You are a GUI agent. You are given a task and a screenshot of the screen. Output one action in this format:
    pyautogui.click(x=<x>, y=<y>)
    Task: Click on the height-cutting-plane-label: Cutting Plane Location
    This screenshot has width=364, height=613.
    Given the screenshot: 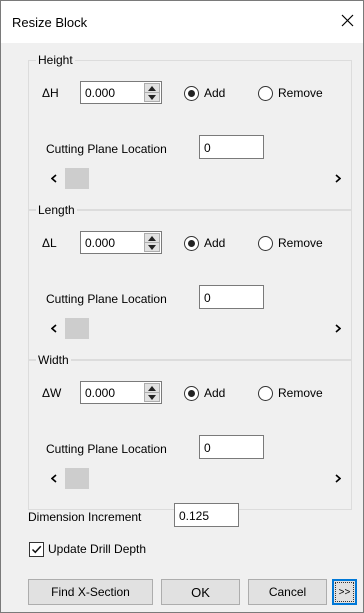 What is the action you would take?
    pyautogui.click(x=106, y=149)
    